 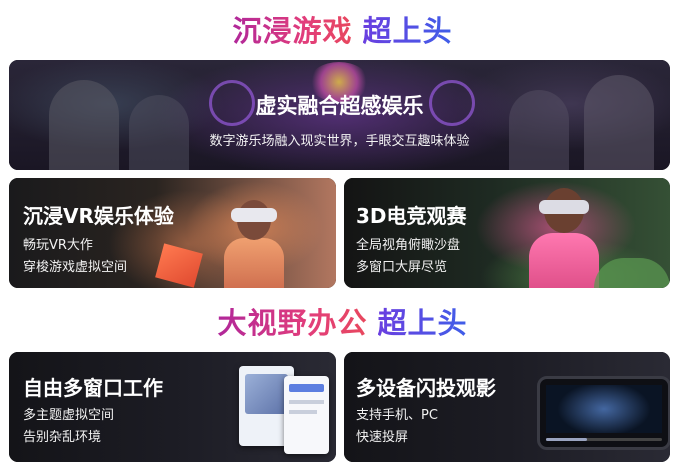 I want to click on hero-title: 虚实融合超感娱乐, so click(x=339, y=106).